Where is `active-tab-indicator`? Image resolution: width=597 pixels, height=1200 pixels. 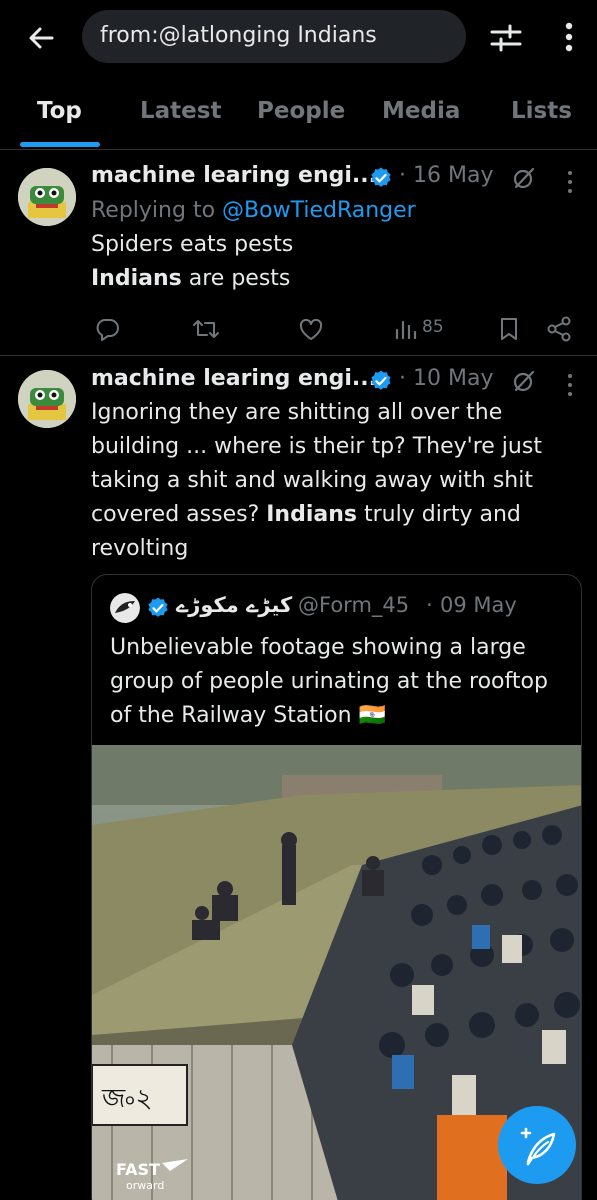
active-tab-indicator is located at coordinates (60, 144).